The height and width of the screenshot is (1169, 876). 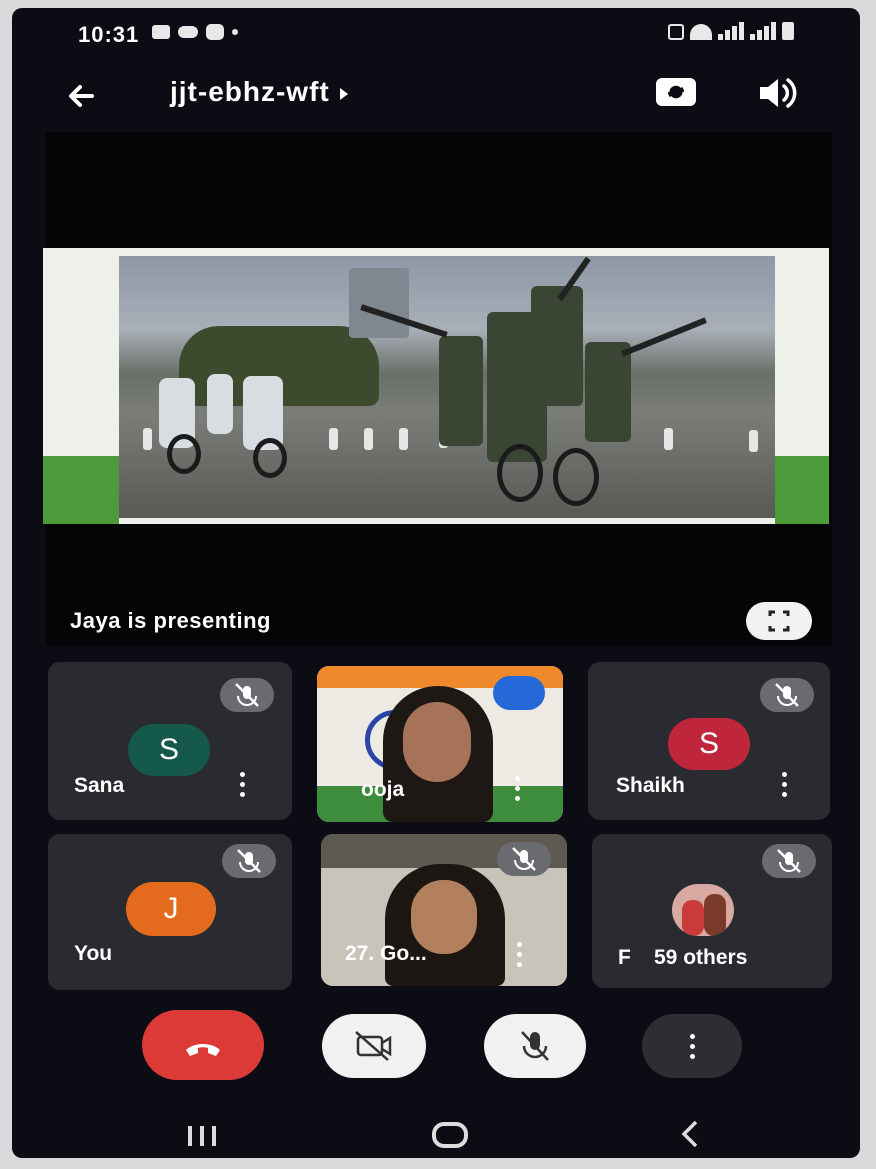 I want to click on back-arrow-icon, so click(x=82, y=96).